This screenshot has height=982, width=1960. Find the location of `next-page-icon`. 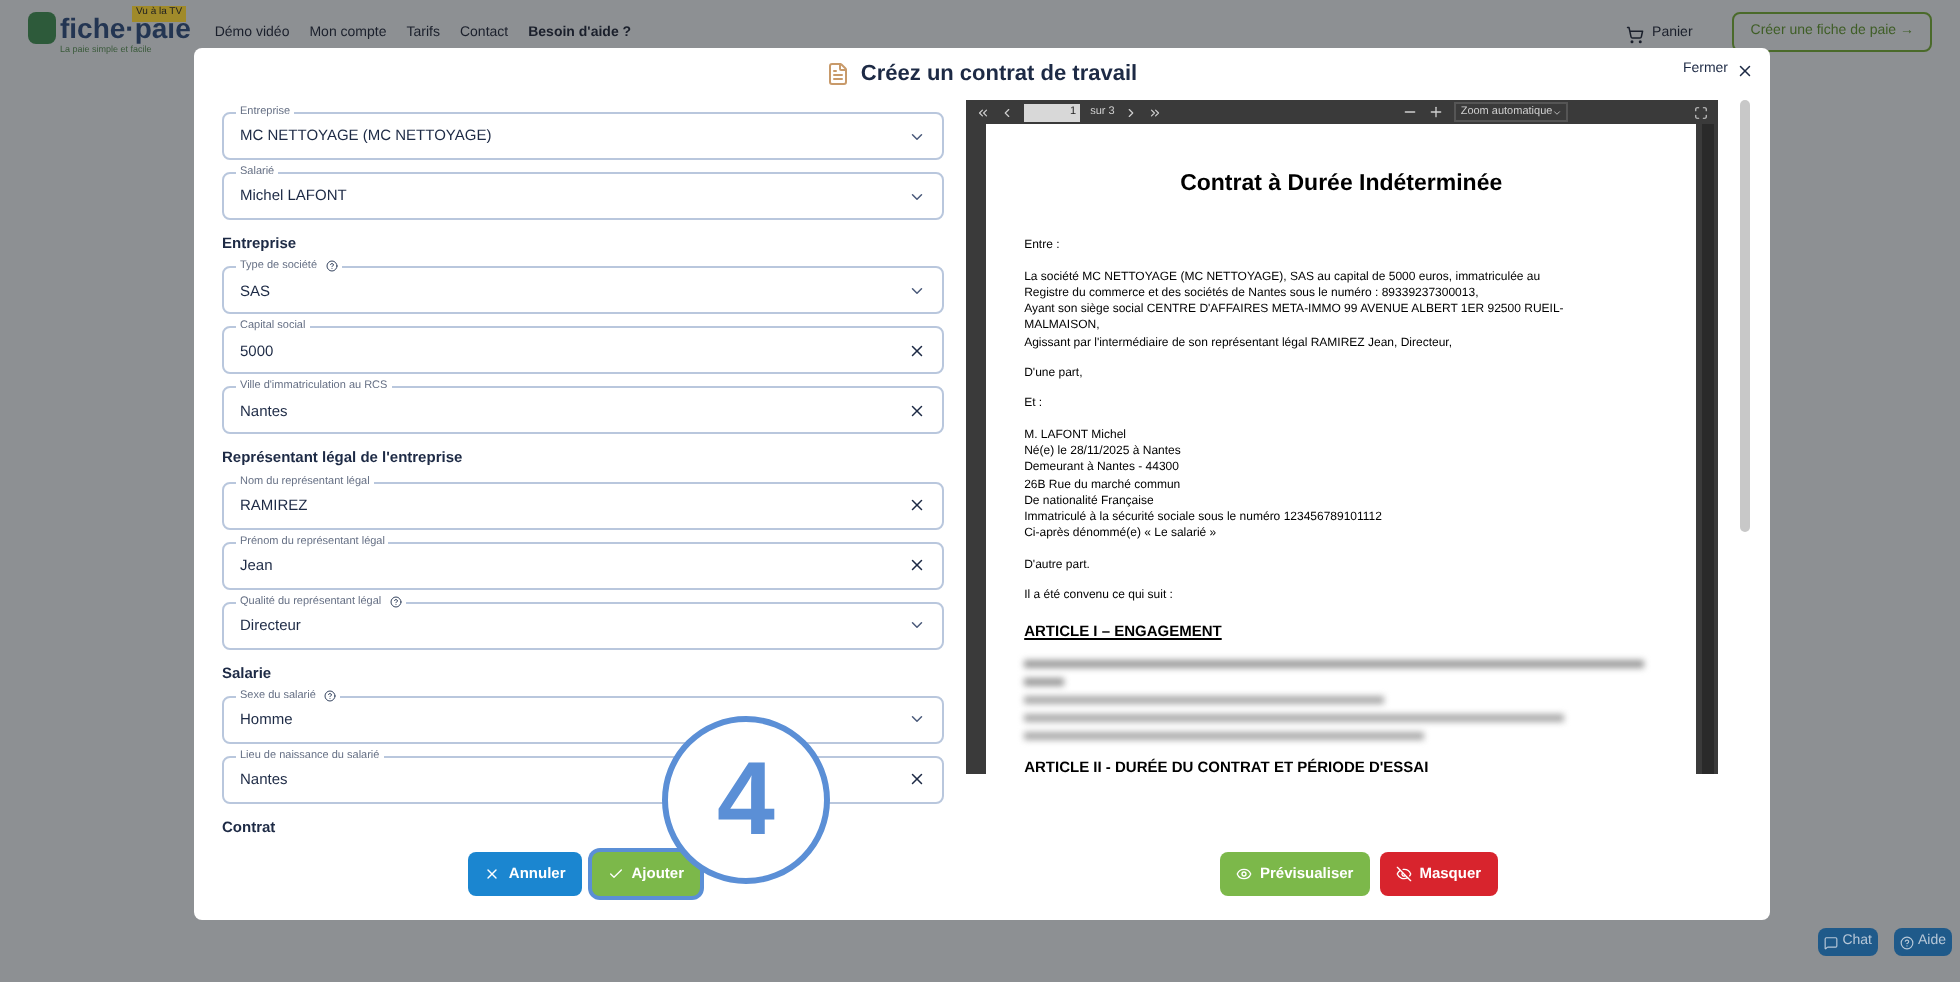

next-page-icon is located at coordinates (1131, 112).